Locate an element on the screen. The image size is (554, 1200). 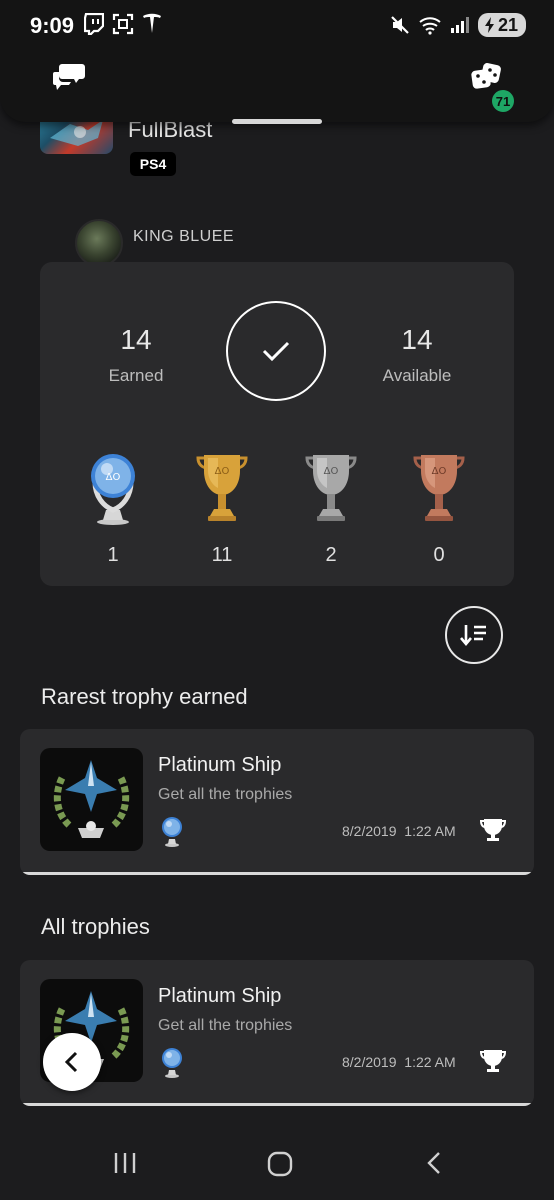
bronze-trophy: ΔO is located at coordinates (439, 491).